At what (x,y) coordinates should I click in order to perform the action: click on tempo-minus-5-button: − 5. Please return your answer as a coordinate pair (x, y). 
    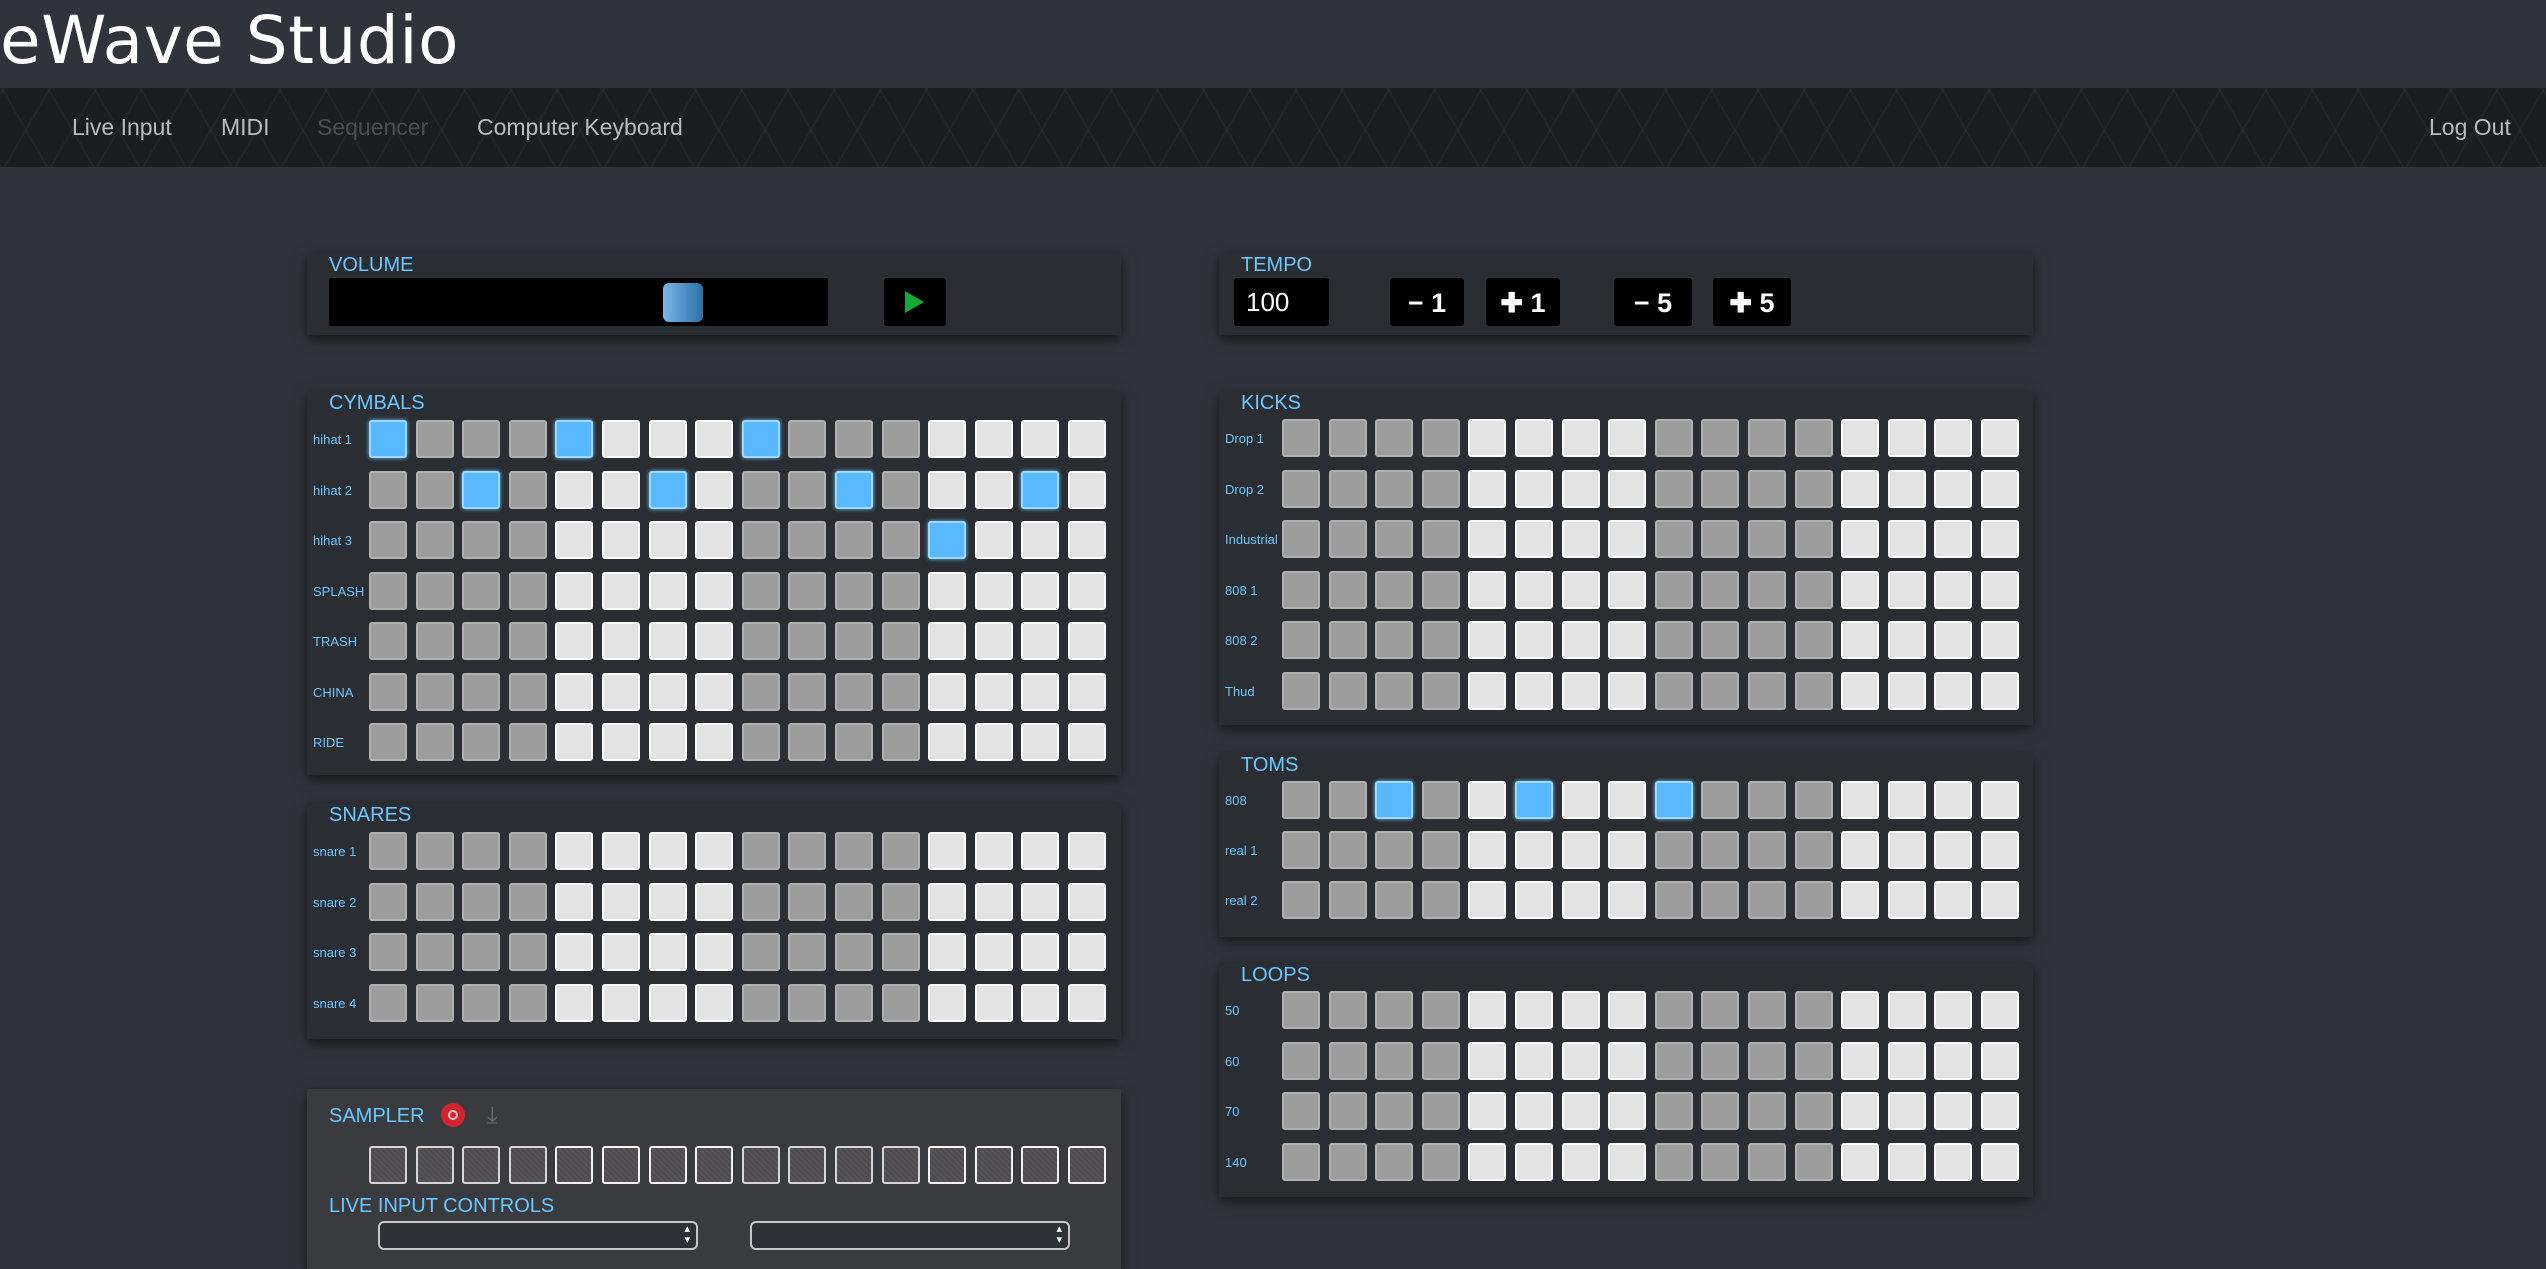
    Looking at the image, I should click on (1653, 302).